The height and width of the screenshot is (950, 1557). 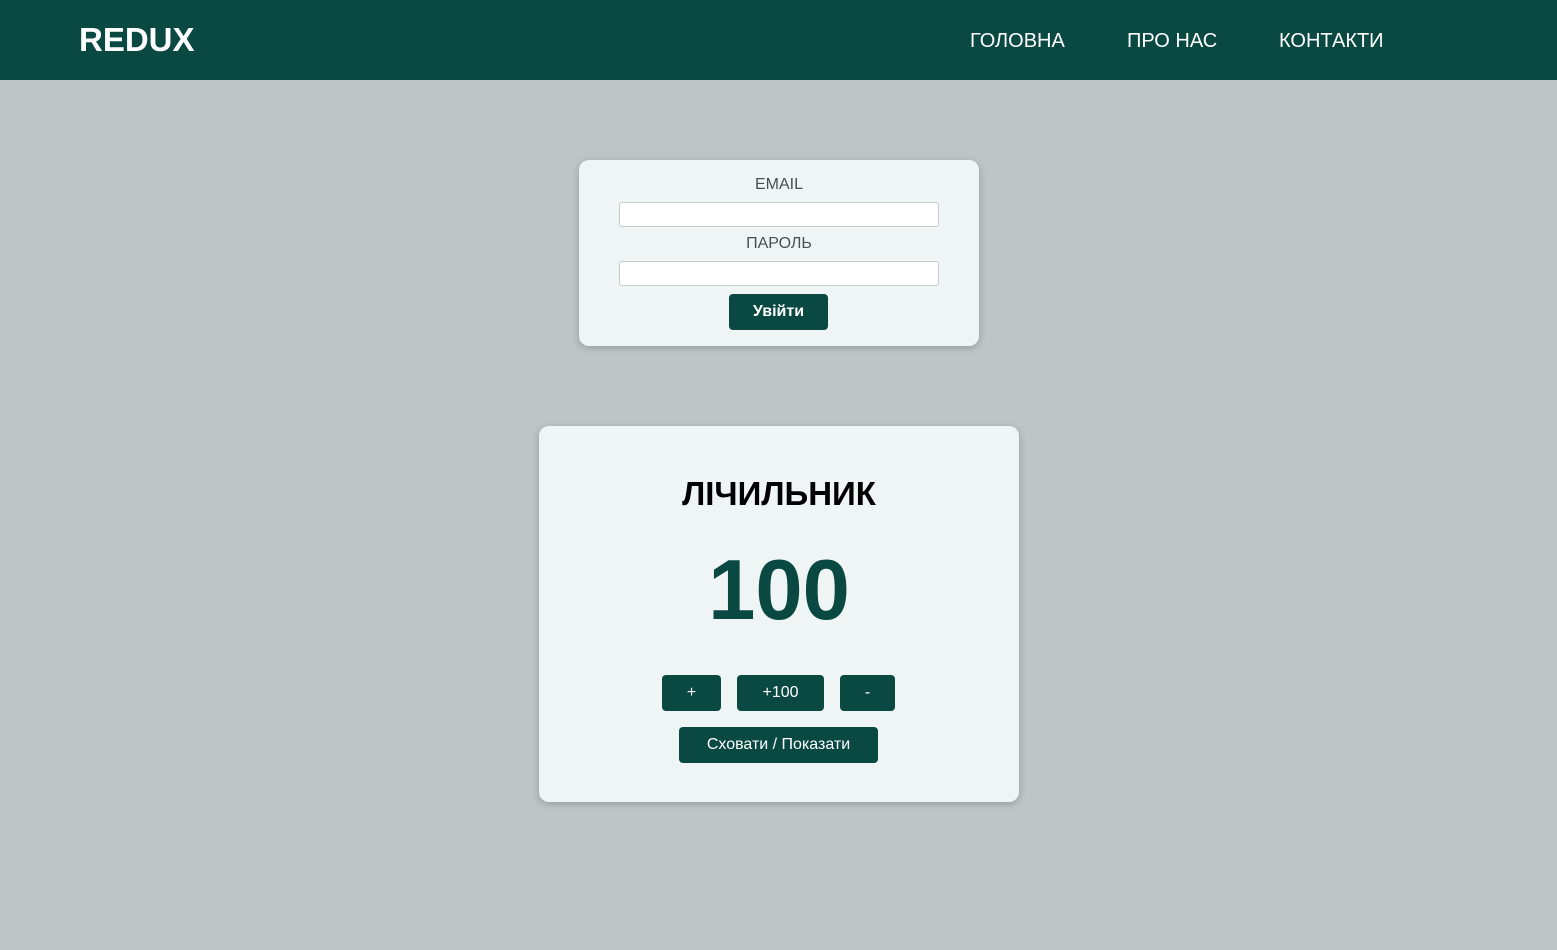 I want to click on nav-link-about: ПРО НАС, so click(x=1172, y=41).